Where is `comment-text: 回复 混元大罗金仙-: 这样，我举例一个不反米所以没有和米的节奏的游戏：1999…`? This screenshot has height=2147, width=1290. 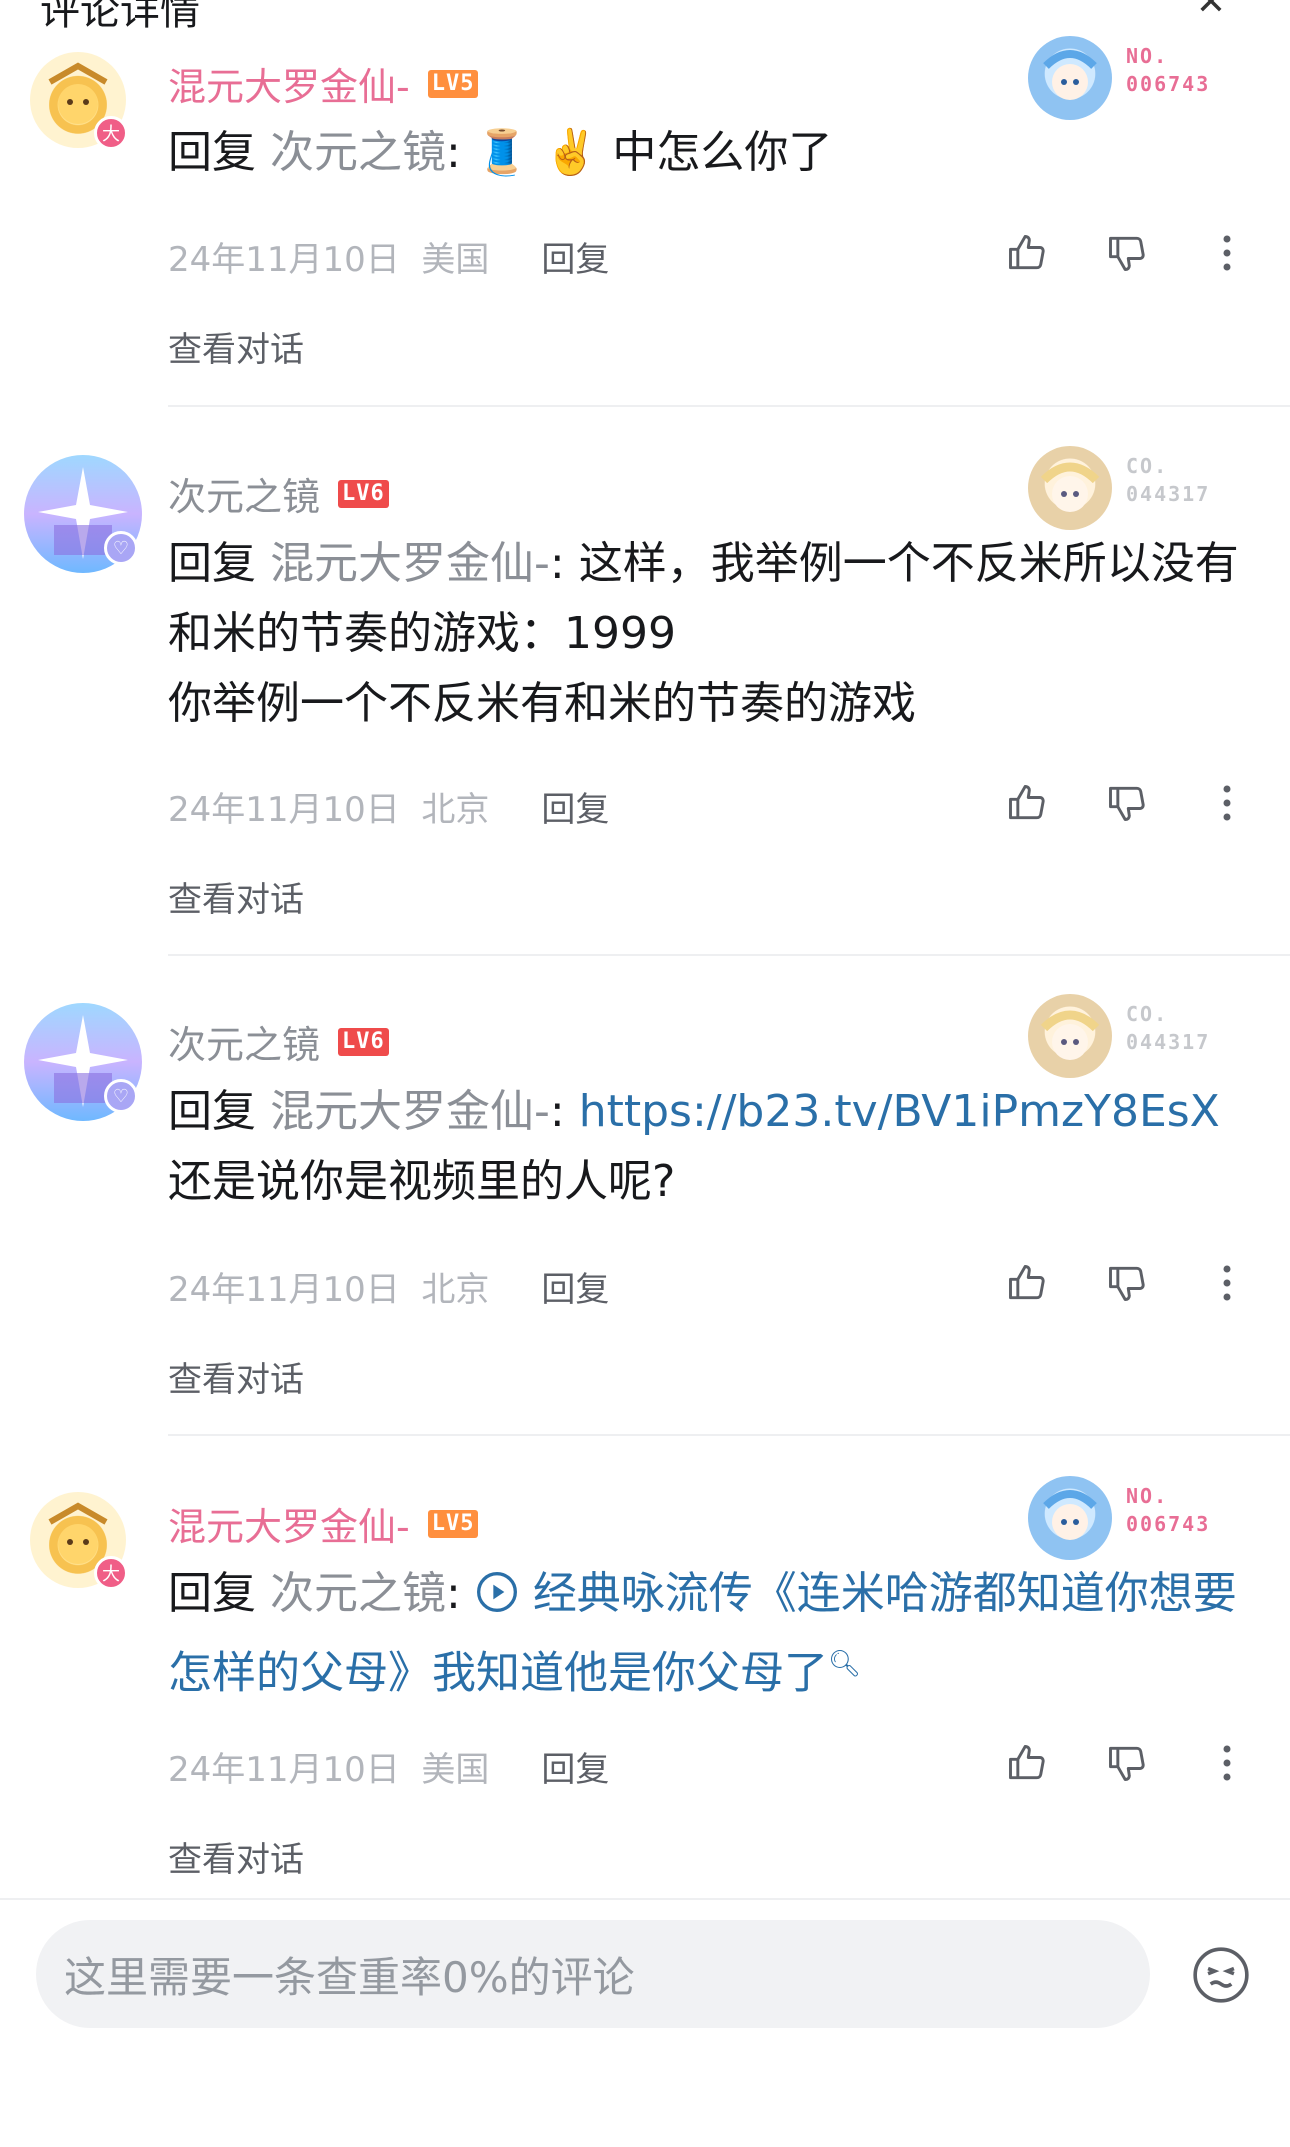 comment-text: 回复 混元大罗金仙-: 这样，我举例一个不反米所以没有和米的节奏的游戏：1999… is located at coordinates (713, 634).